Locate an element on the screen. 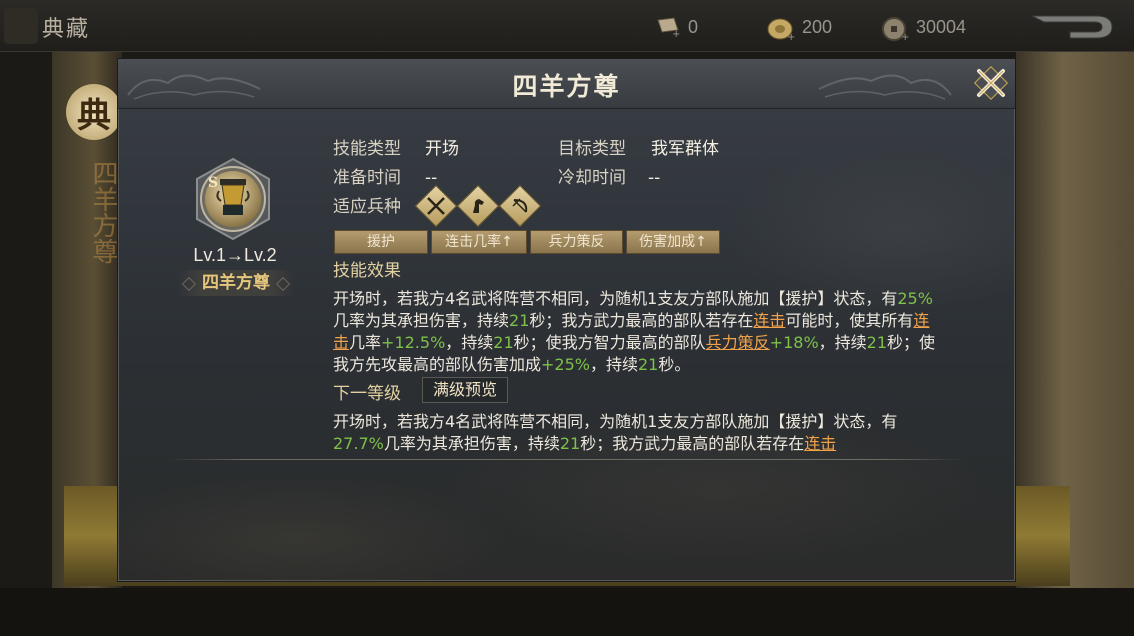 This screenshot has height=636, width=1134. effect-text: 几率 is located at coordinates (365, 342).